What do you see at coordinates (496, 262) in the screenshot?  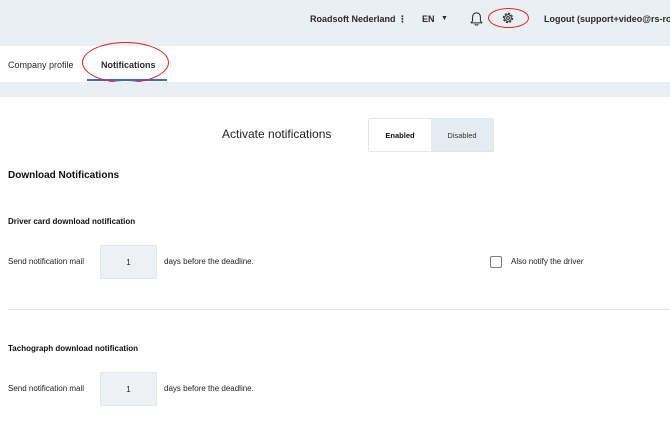 I see `also-notify-driver-checkbox` at bounding box center [496, 262].